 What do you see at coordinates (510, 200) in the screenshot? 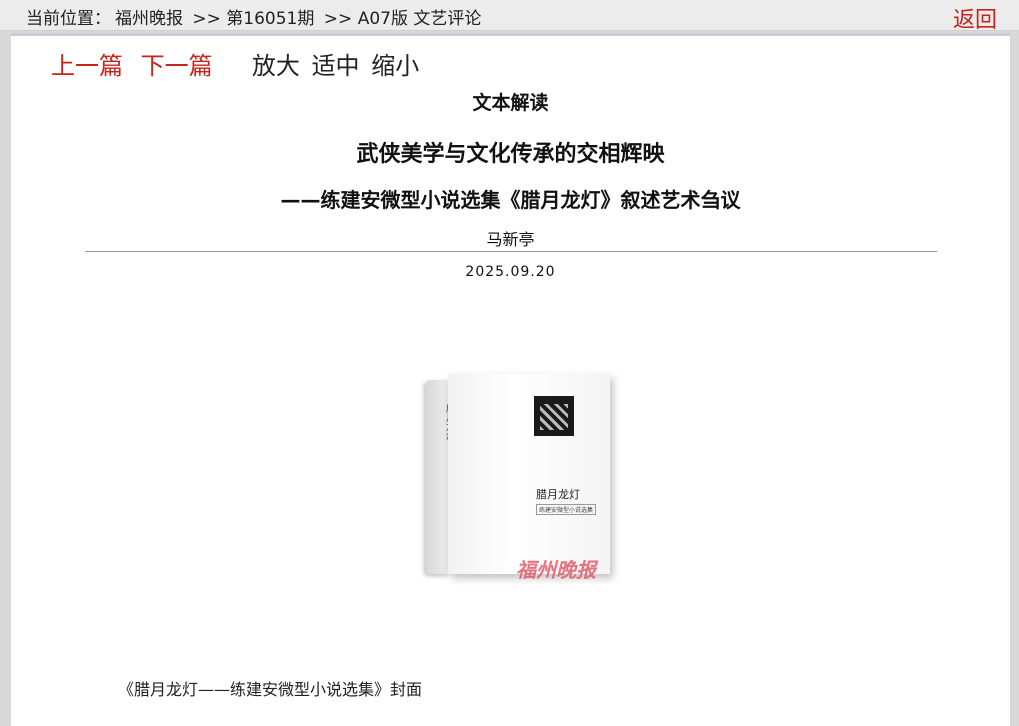
I see `article-subtitle: ——练建安微型小说选集《腊月龙灯》叙述艺术刍议` at bounding box center [510, 200].